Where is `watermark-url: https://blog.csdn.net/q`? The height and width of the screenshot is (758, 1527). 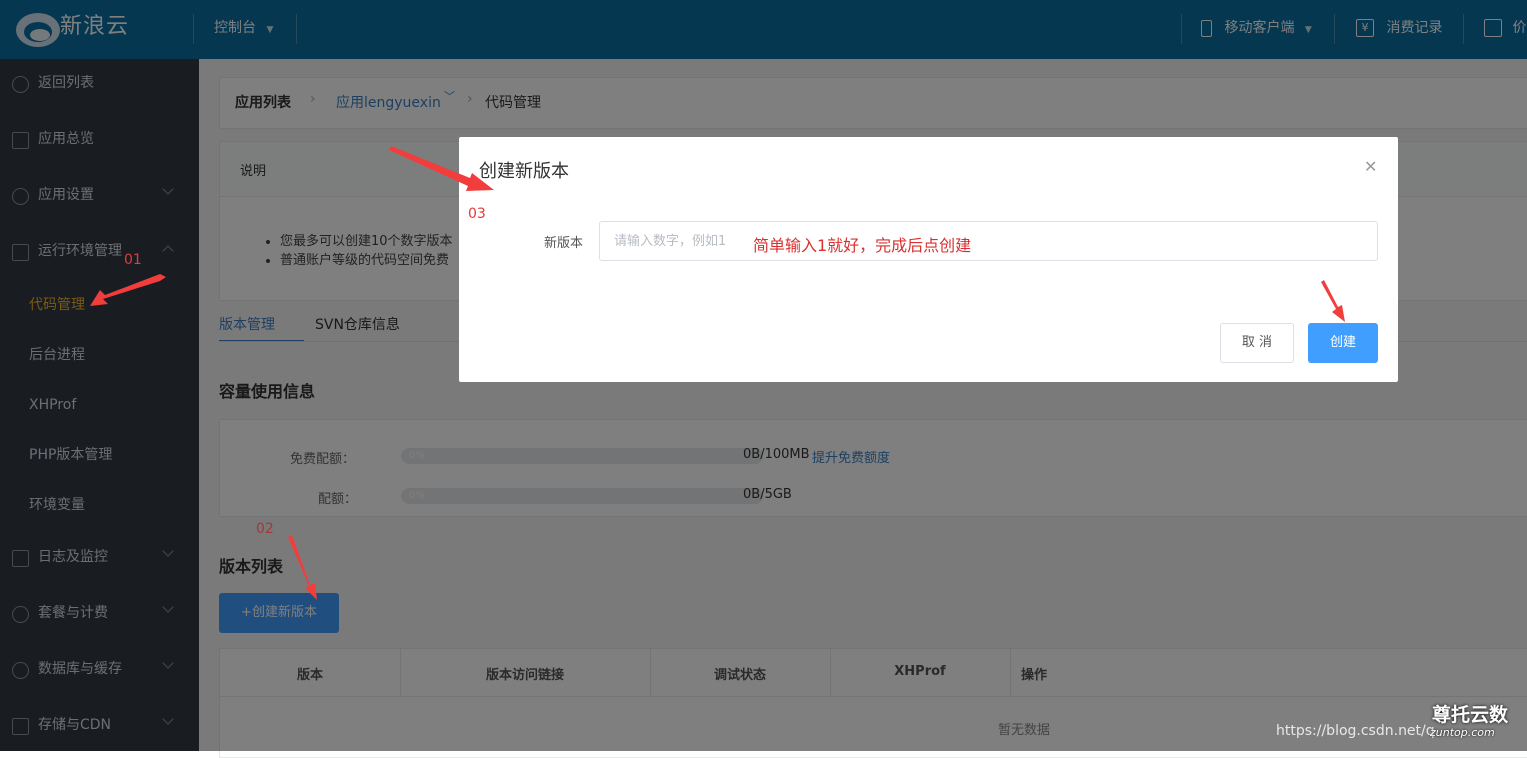 watermark-url: https://blog.csdn.net/q is located at coordinates (1355, 731).